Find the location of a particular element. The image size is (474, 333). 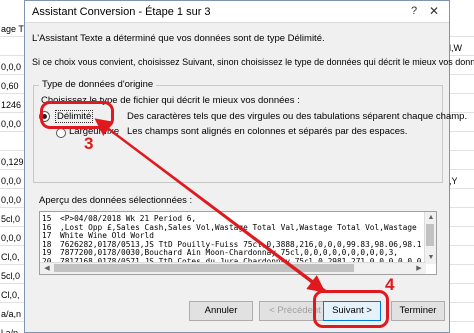

preview-vertical-scrollbar: ▲ ▼ is located at coordinates (430, 238).